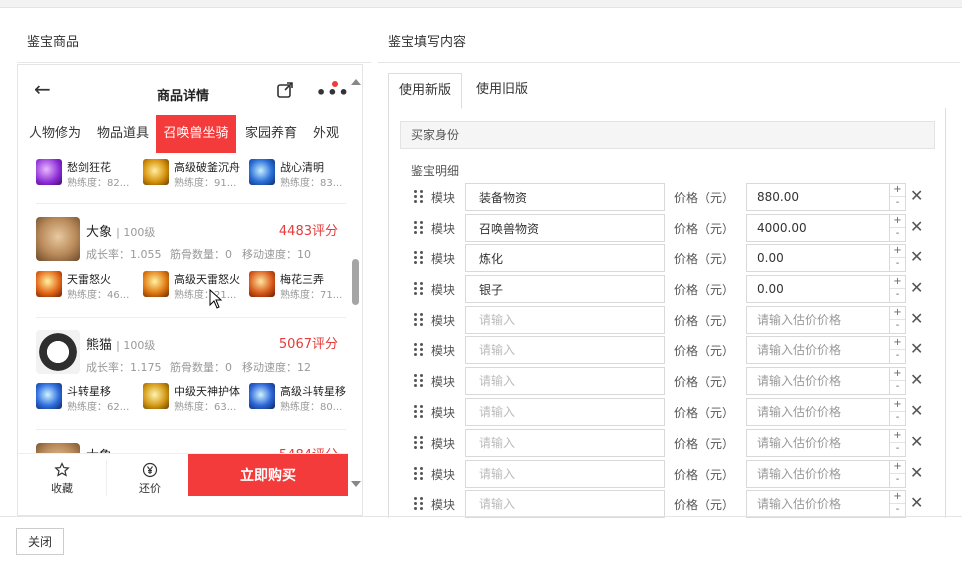 The image size is (962, 570). What do you see at coordinates (425, 91) in the screenshot?
I see `tab-new-version: 使用新版` at bounding box center [425, 91].